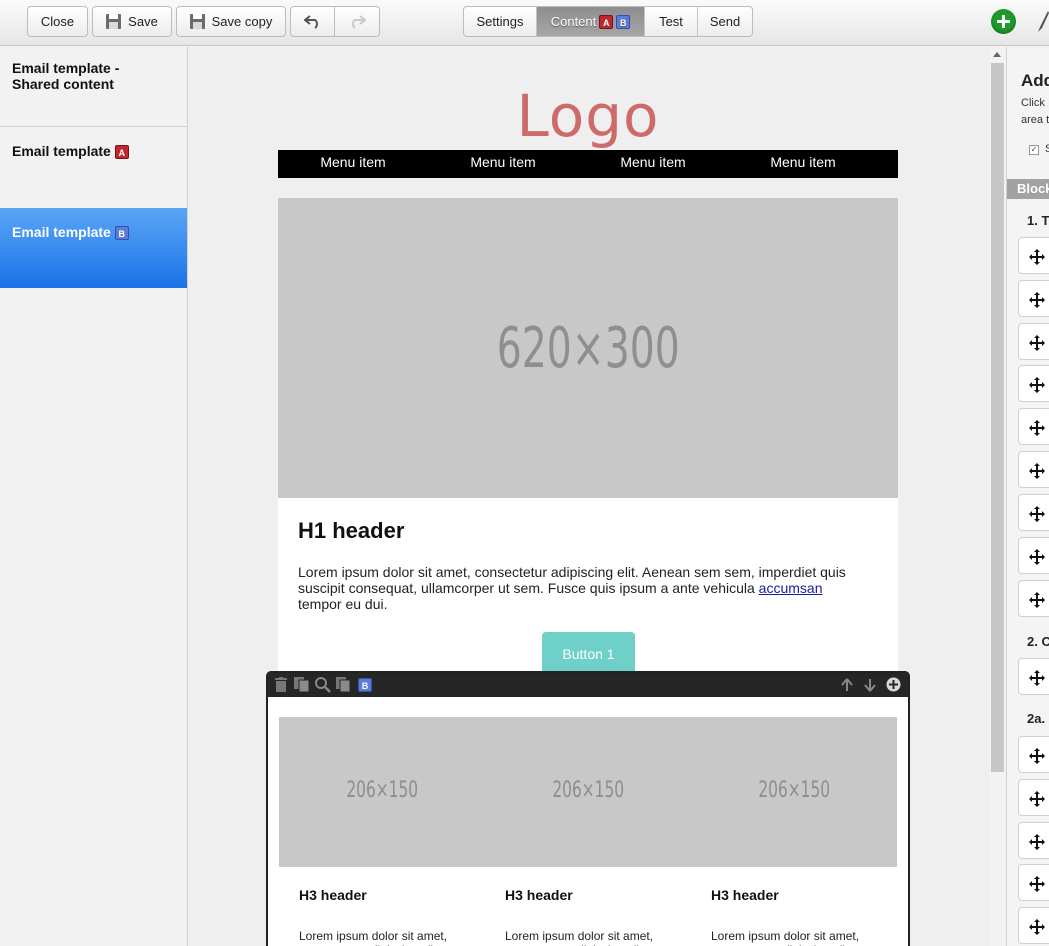  I want to click on move-up-icon, so click(847, 685).